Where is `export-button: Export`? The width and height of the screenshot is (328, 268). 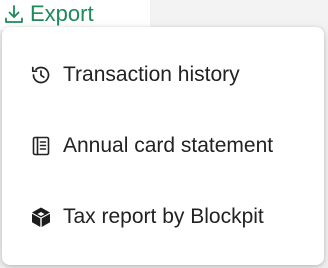 export-button: Export is located at coordinates (48, 14).